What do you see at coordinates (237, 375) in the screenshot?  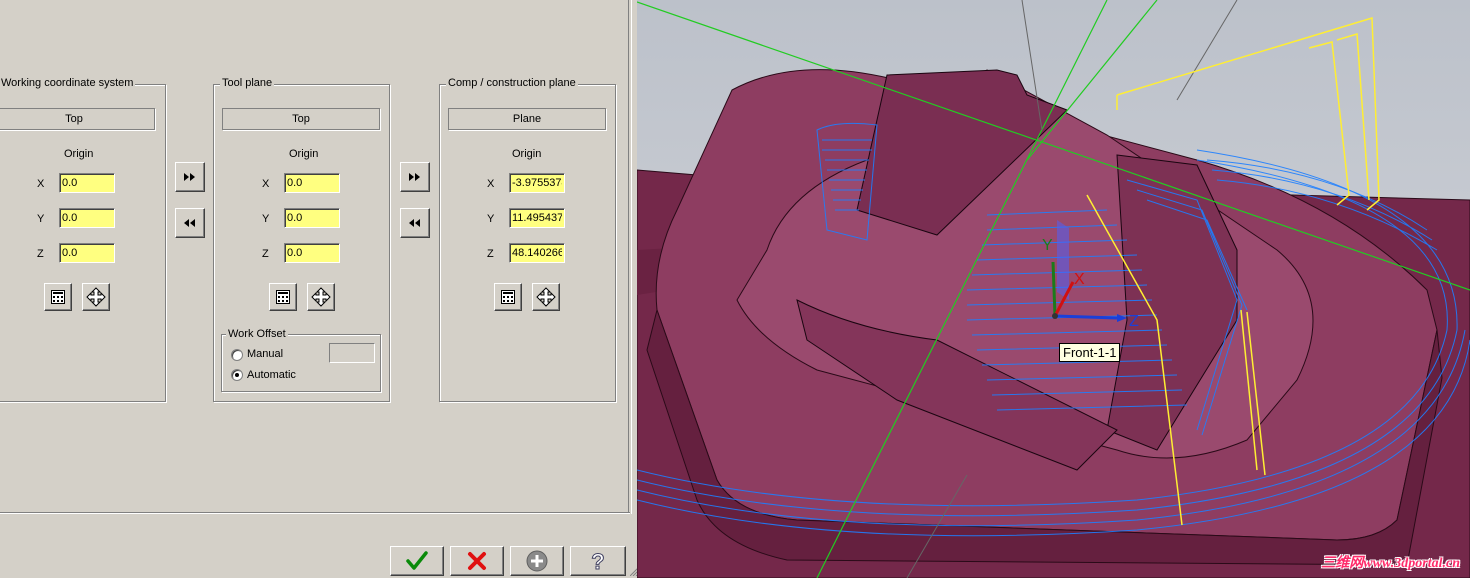 I see `automatic-radio` at bounding box center [237, 375].